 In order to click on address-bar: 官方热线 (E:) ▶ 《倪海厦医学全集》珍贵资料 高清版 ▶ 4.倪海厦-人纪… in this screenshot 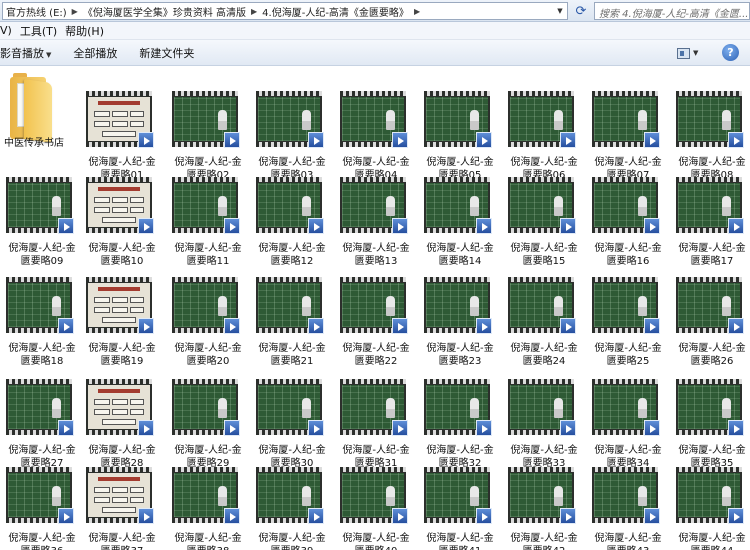, I will do `click(285, 11)`.